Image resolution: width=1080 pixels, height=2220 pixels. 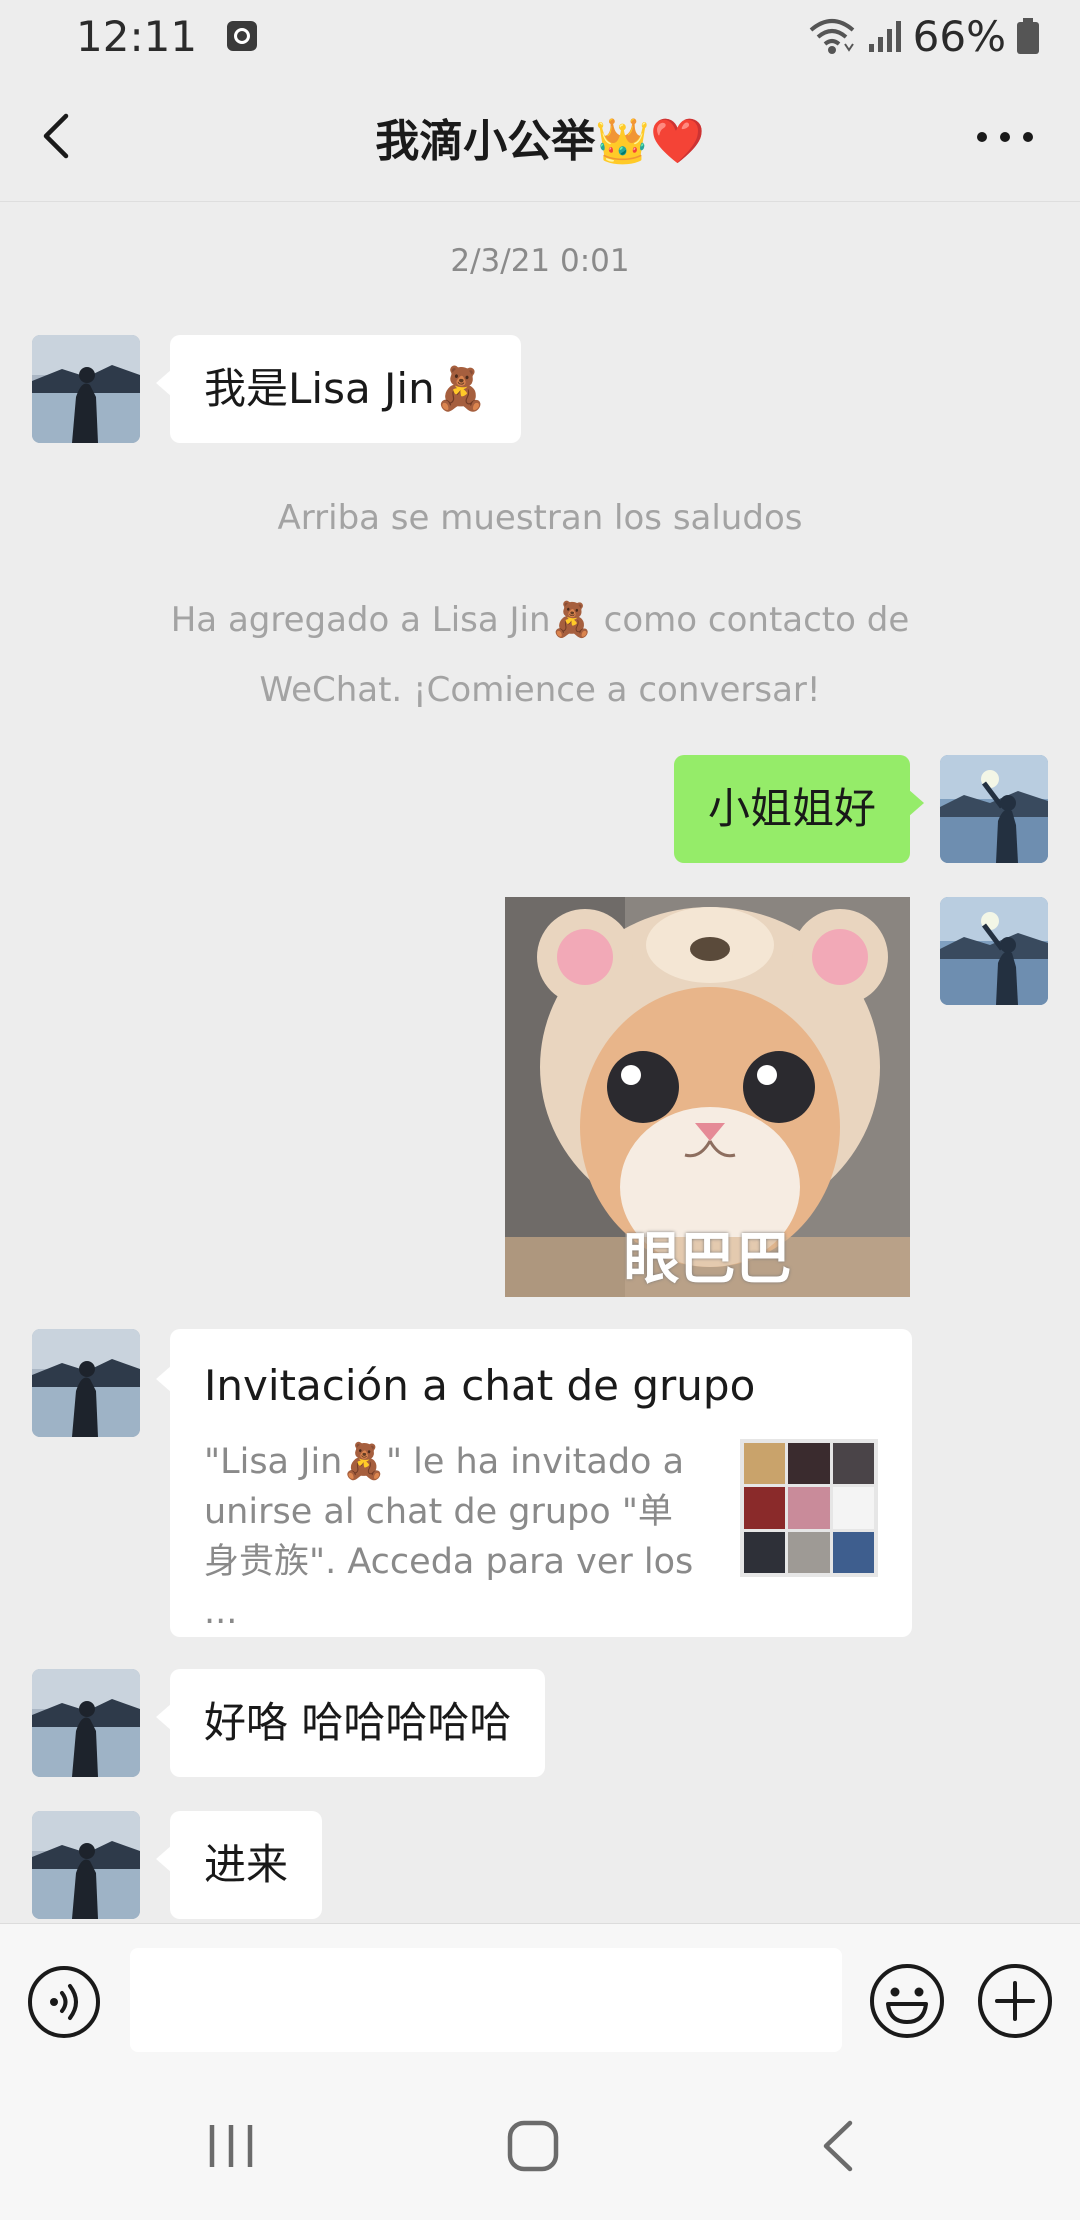 I want to click on status-bar: 12:11 66%, so click(x=540, y=36).